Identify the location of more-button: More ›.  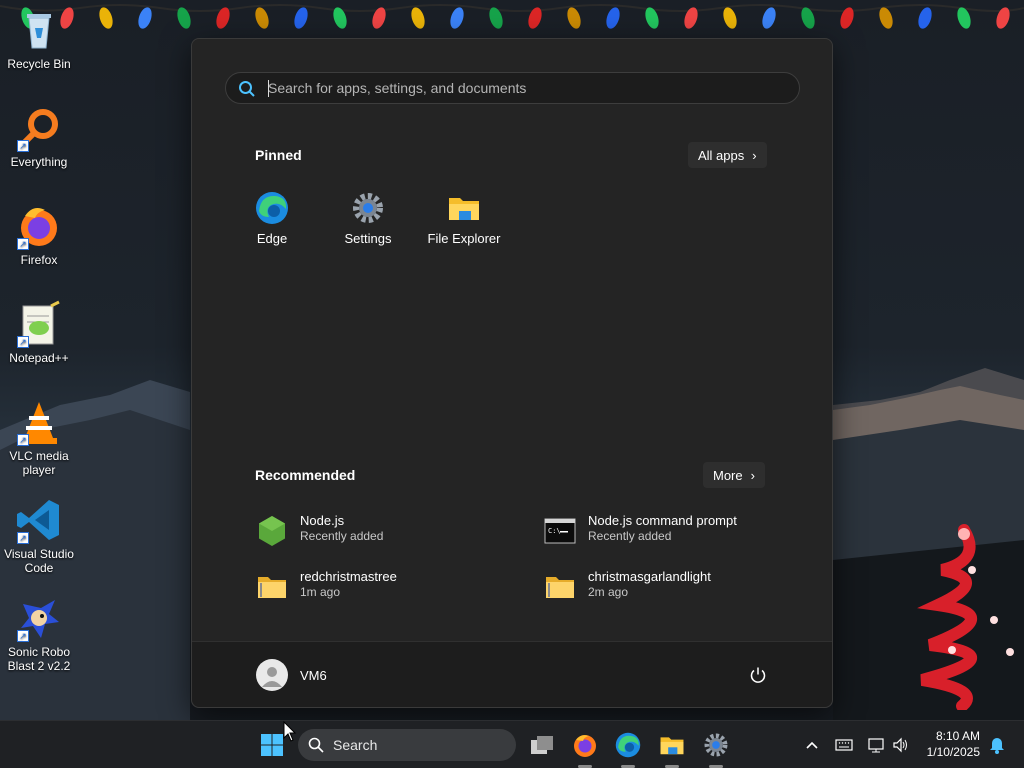
(734, 475).